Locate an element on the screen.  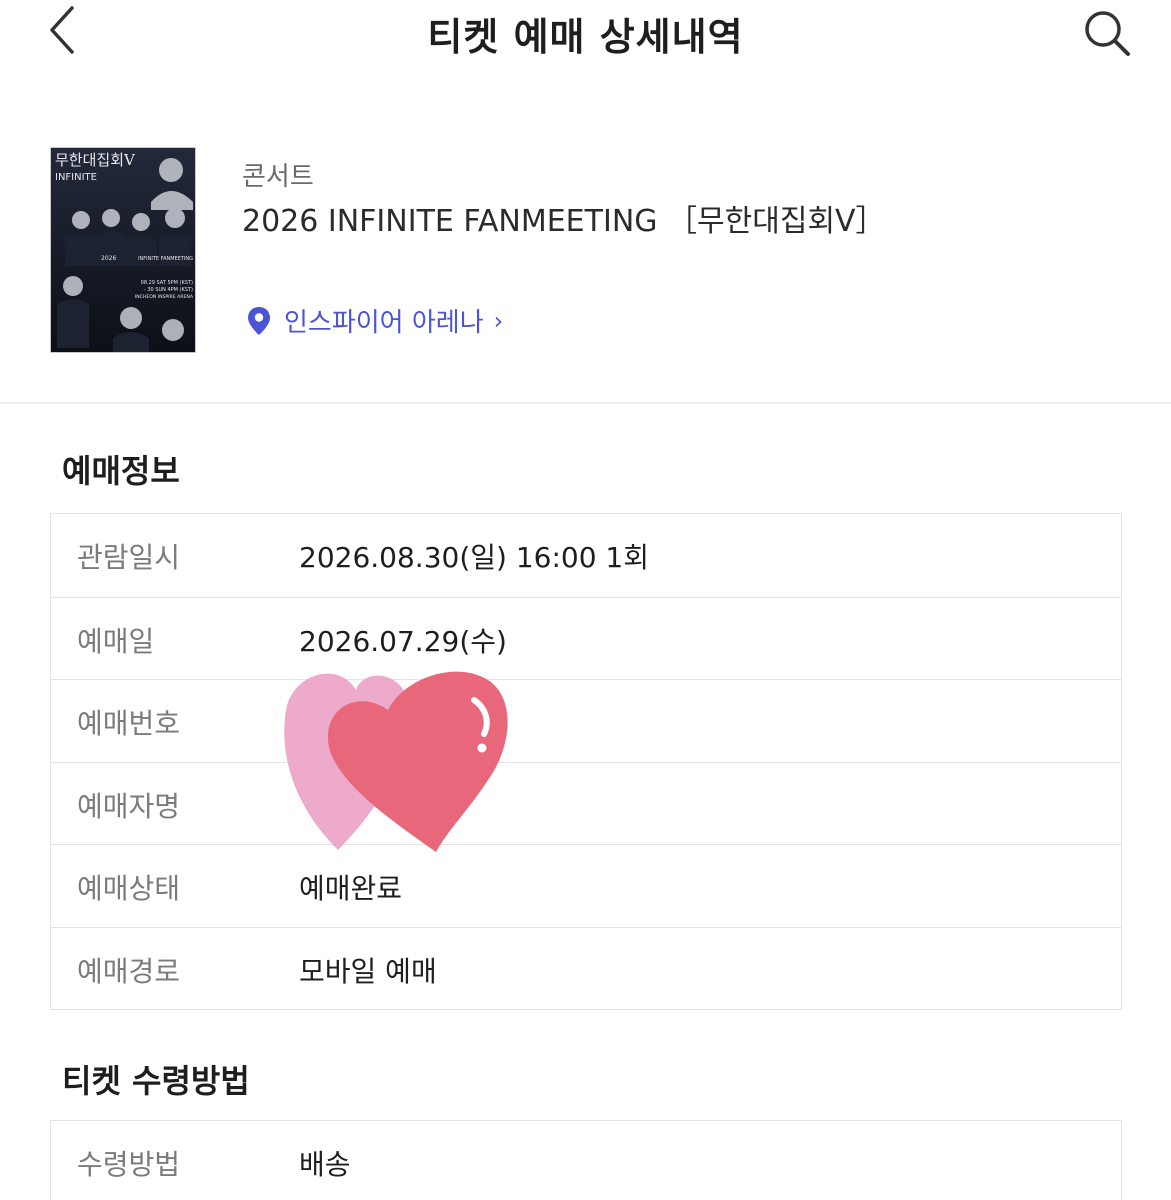
event-title: 2026 INFINITE FANMEETING ［무한대집회V］ is located at coordinates (564, 221).